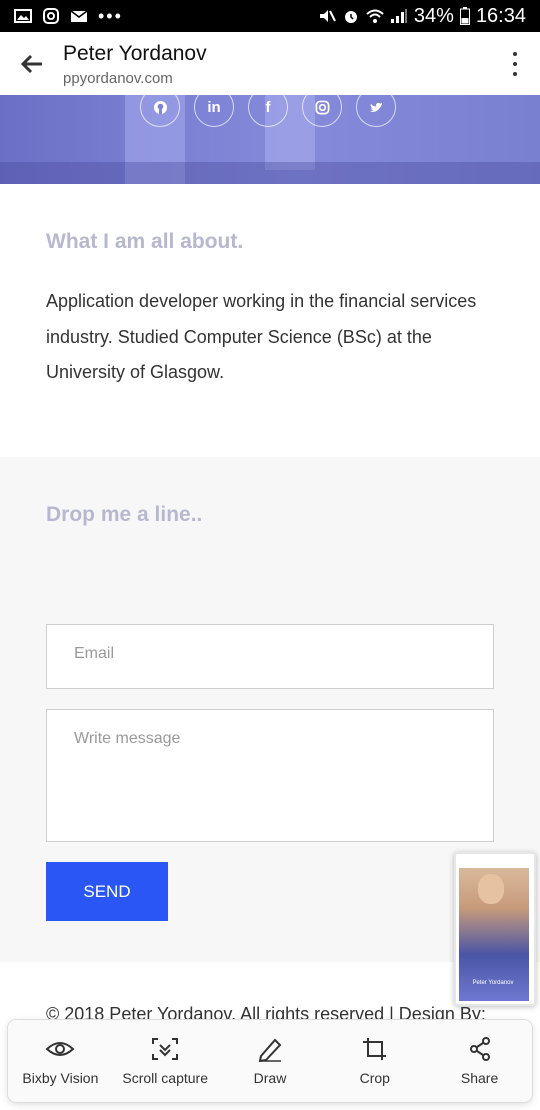 This screenshot has height=1110, width=540. Describe the element at coordinates (79, 16) in the screenshot. I see `mail-icon` at that location.